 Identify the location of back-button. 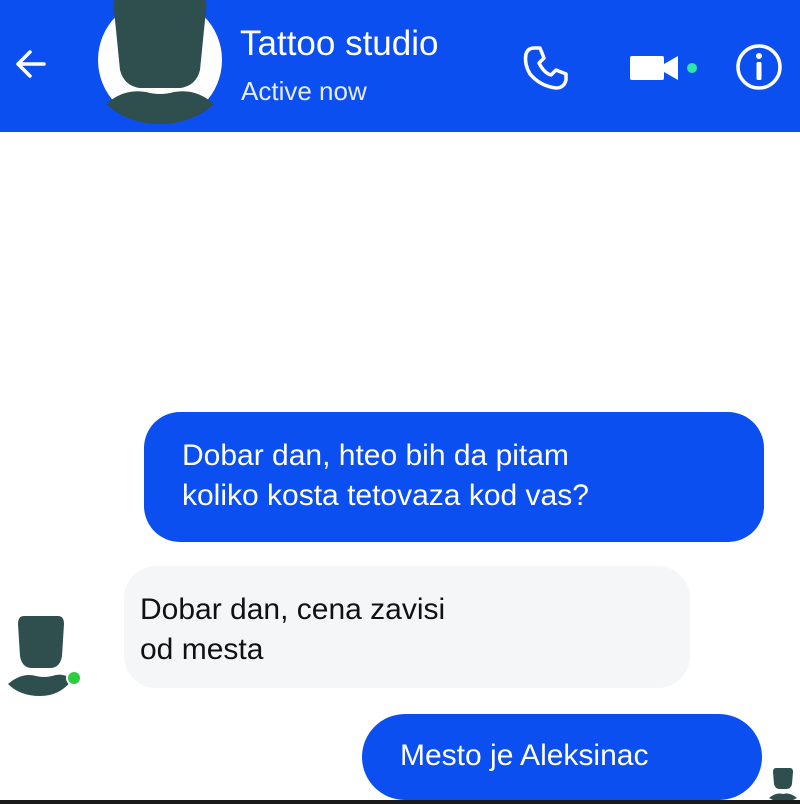
(30, 64).